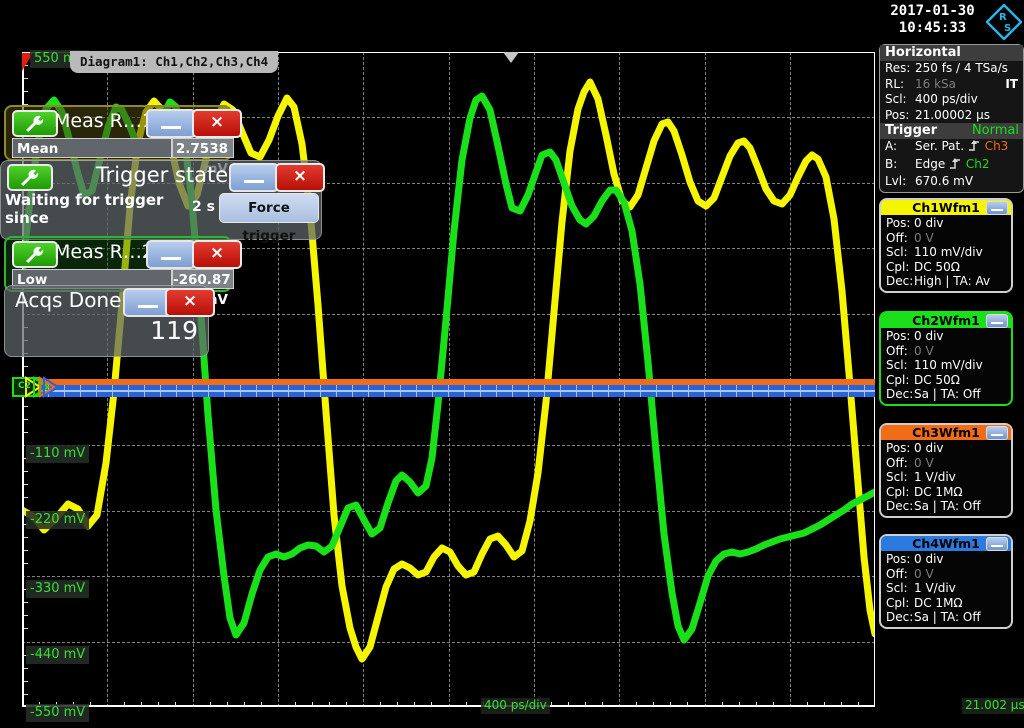 This screenshot has height=728, width=1024. Describe the element at coordinates (946, 543) in the screenshot. I see `channel-header-ch4: Ch4Wfm1` at that location.